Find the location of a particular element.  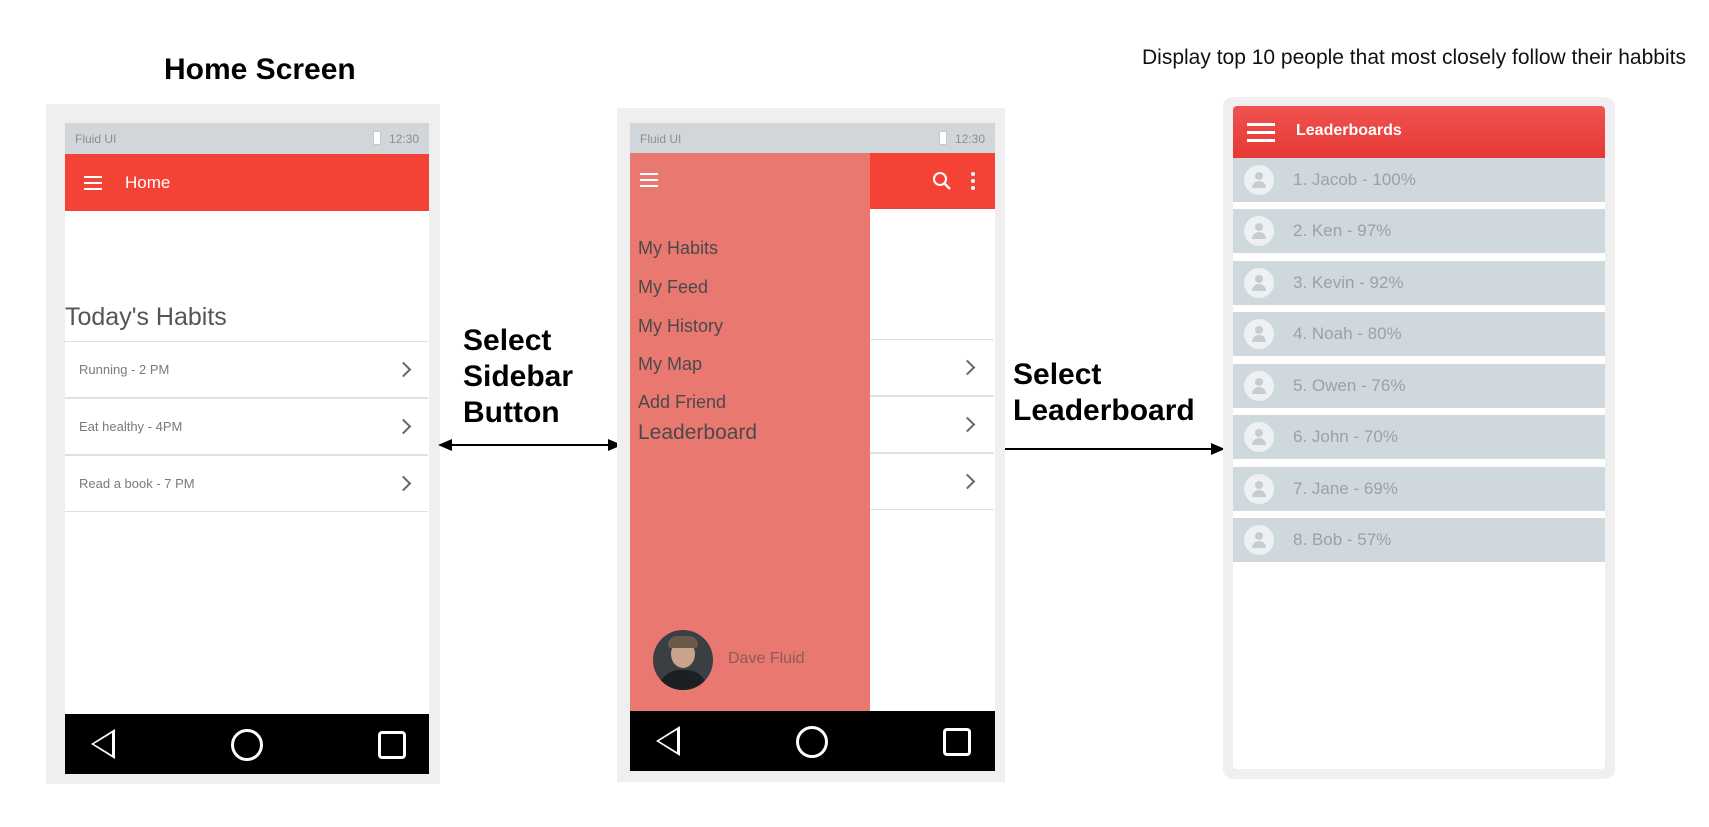

drawer-item-my-habits: My Habits is located at coordinates (678, 248).